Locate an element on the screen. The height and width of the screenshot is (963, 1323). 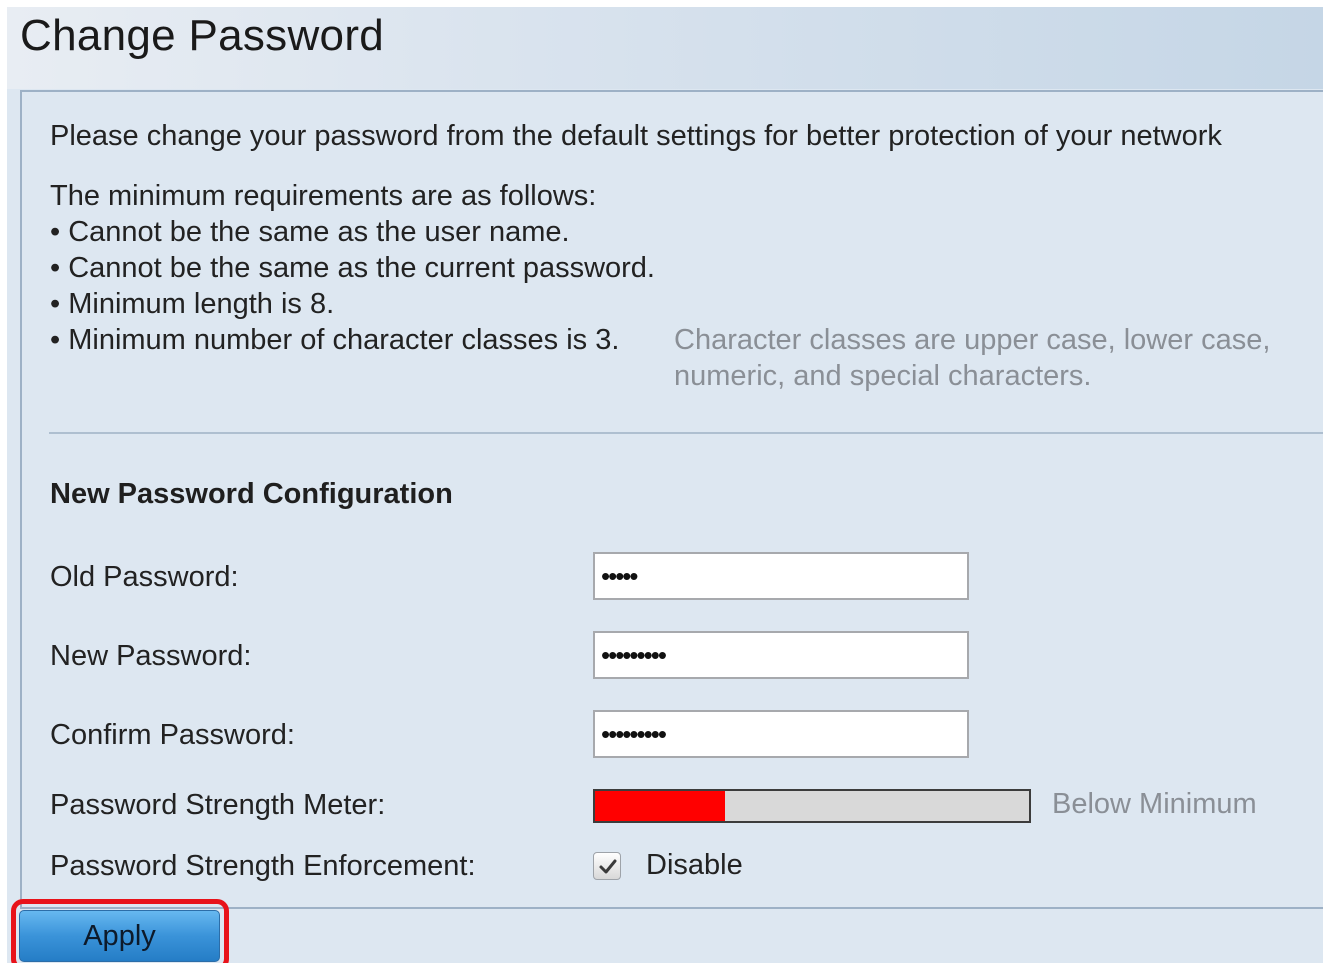
requirement-item: Minimum length is 8. is located at coordinates (352, 306).